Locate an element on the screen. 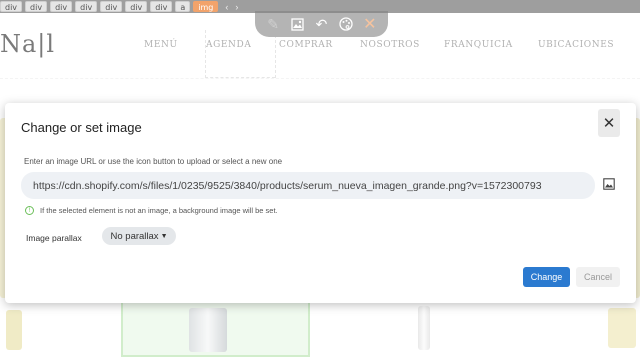 This screenshot has height=357, width=640. info-check-icon: ! is located at coordinates (29, 210).